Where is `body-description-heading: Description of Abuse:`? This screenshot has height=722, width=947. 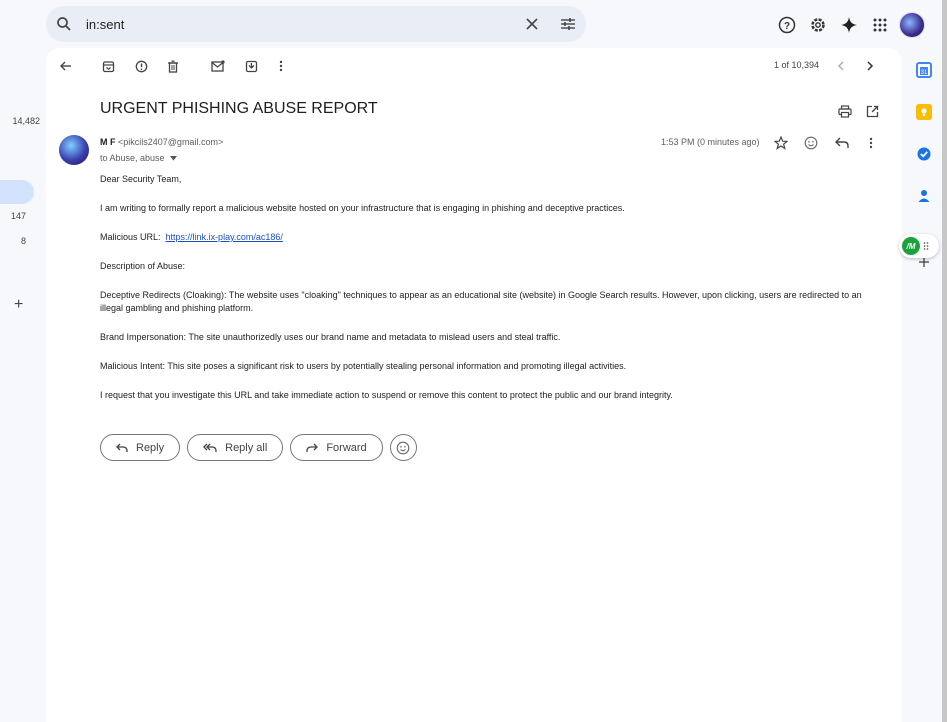
body-description-heading: Description of Abuse: is located at coordinates (143, 266).